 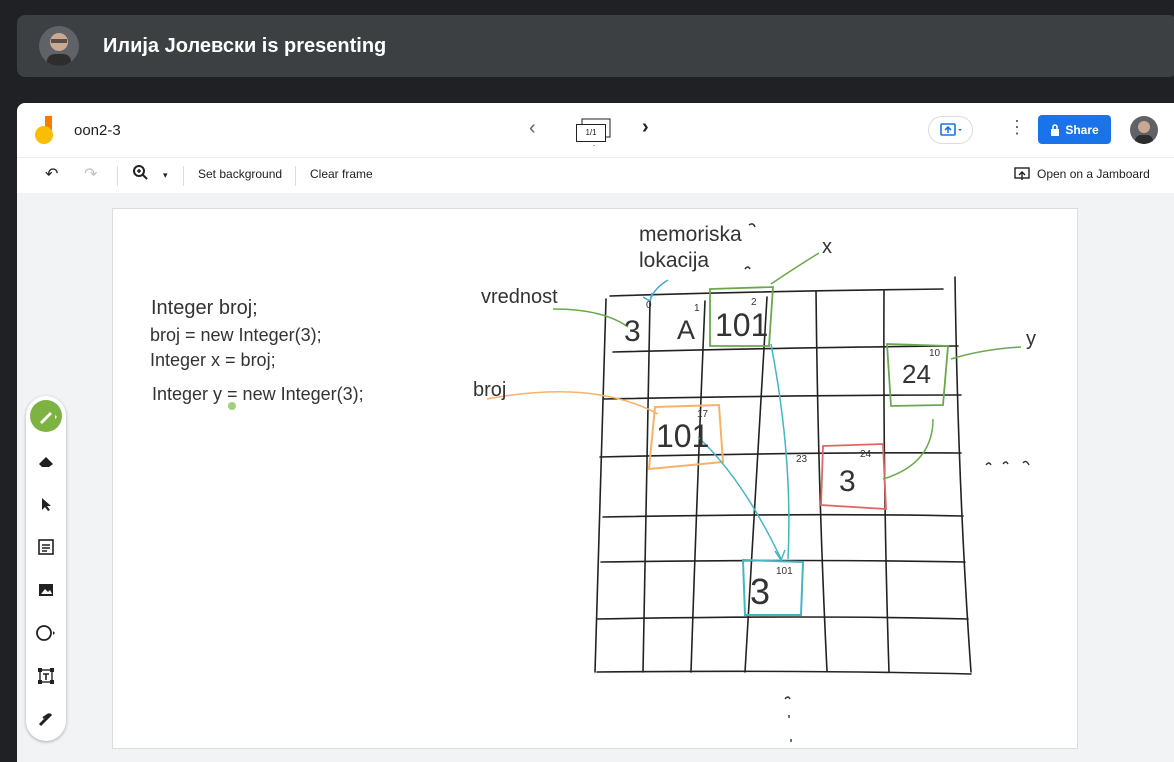 I want to click on text-box-icon, so click(x=46, y=676).